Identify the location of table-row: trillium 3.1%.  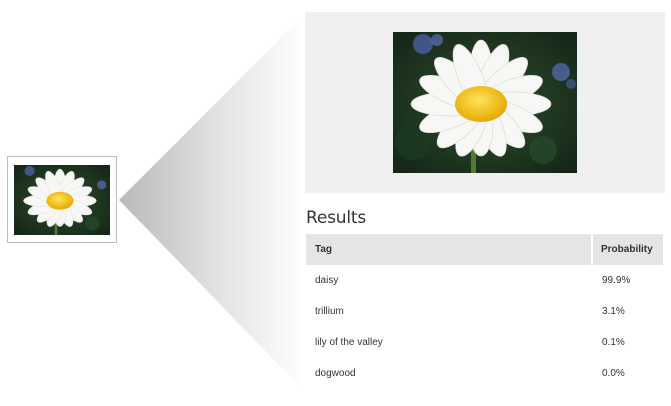
(484, 311).